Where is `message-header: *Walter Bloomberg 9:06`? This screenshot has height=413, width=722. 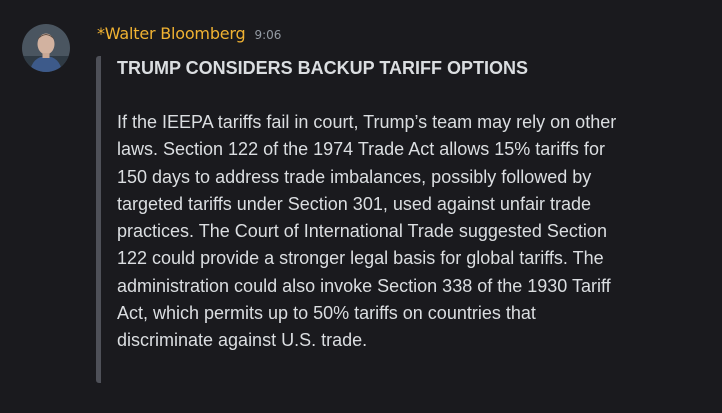 message-header: *Walter Bloomberg 9:06 is located at coordinates (189, 33).